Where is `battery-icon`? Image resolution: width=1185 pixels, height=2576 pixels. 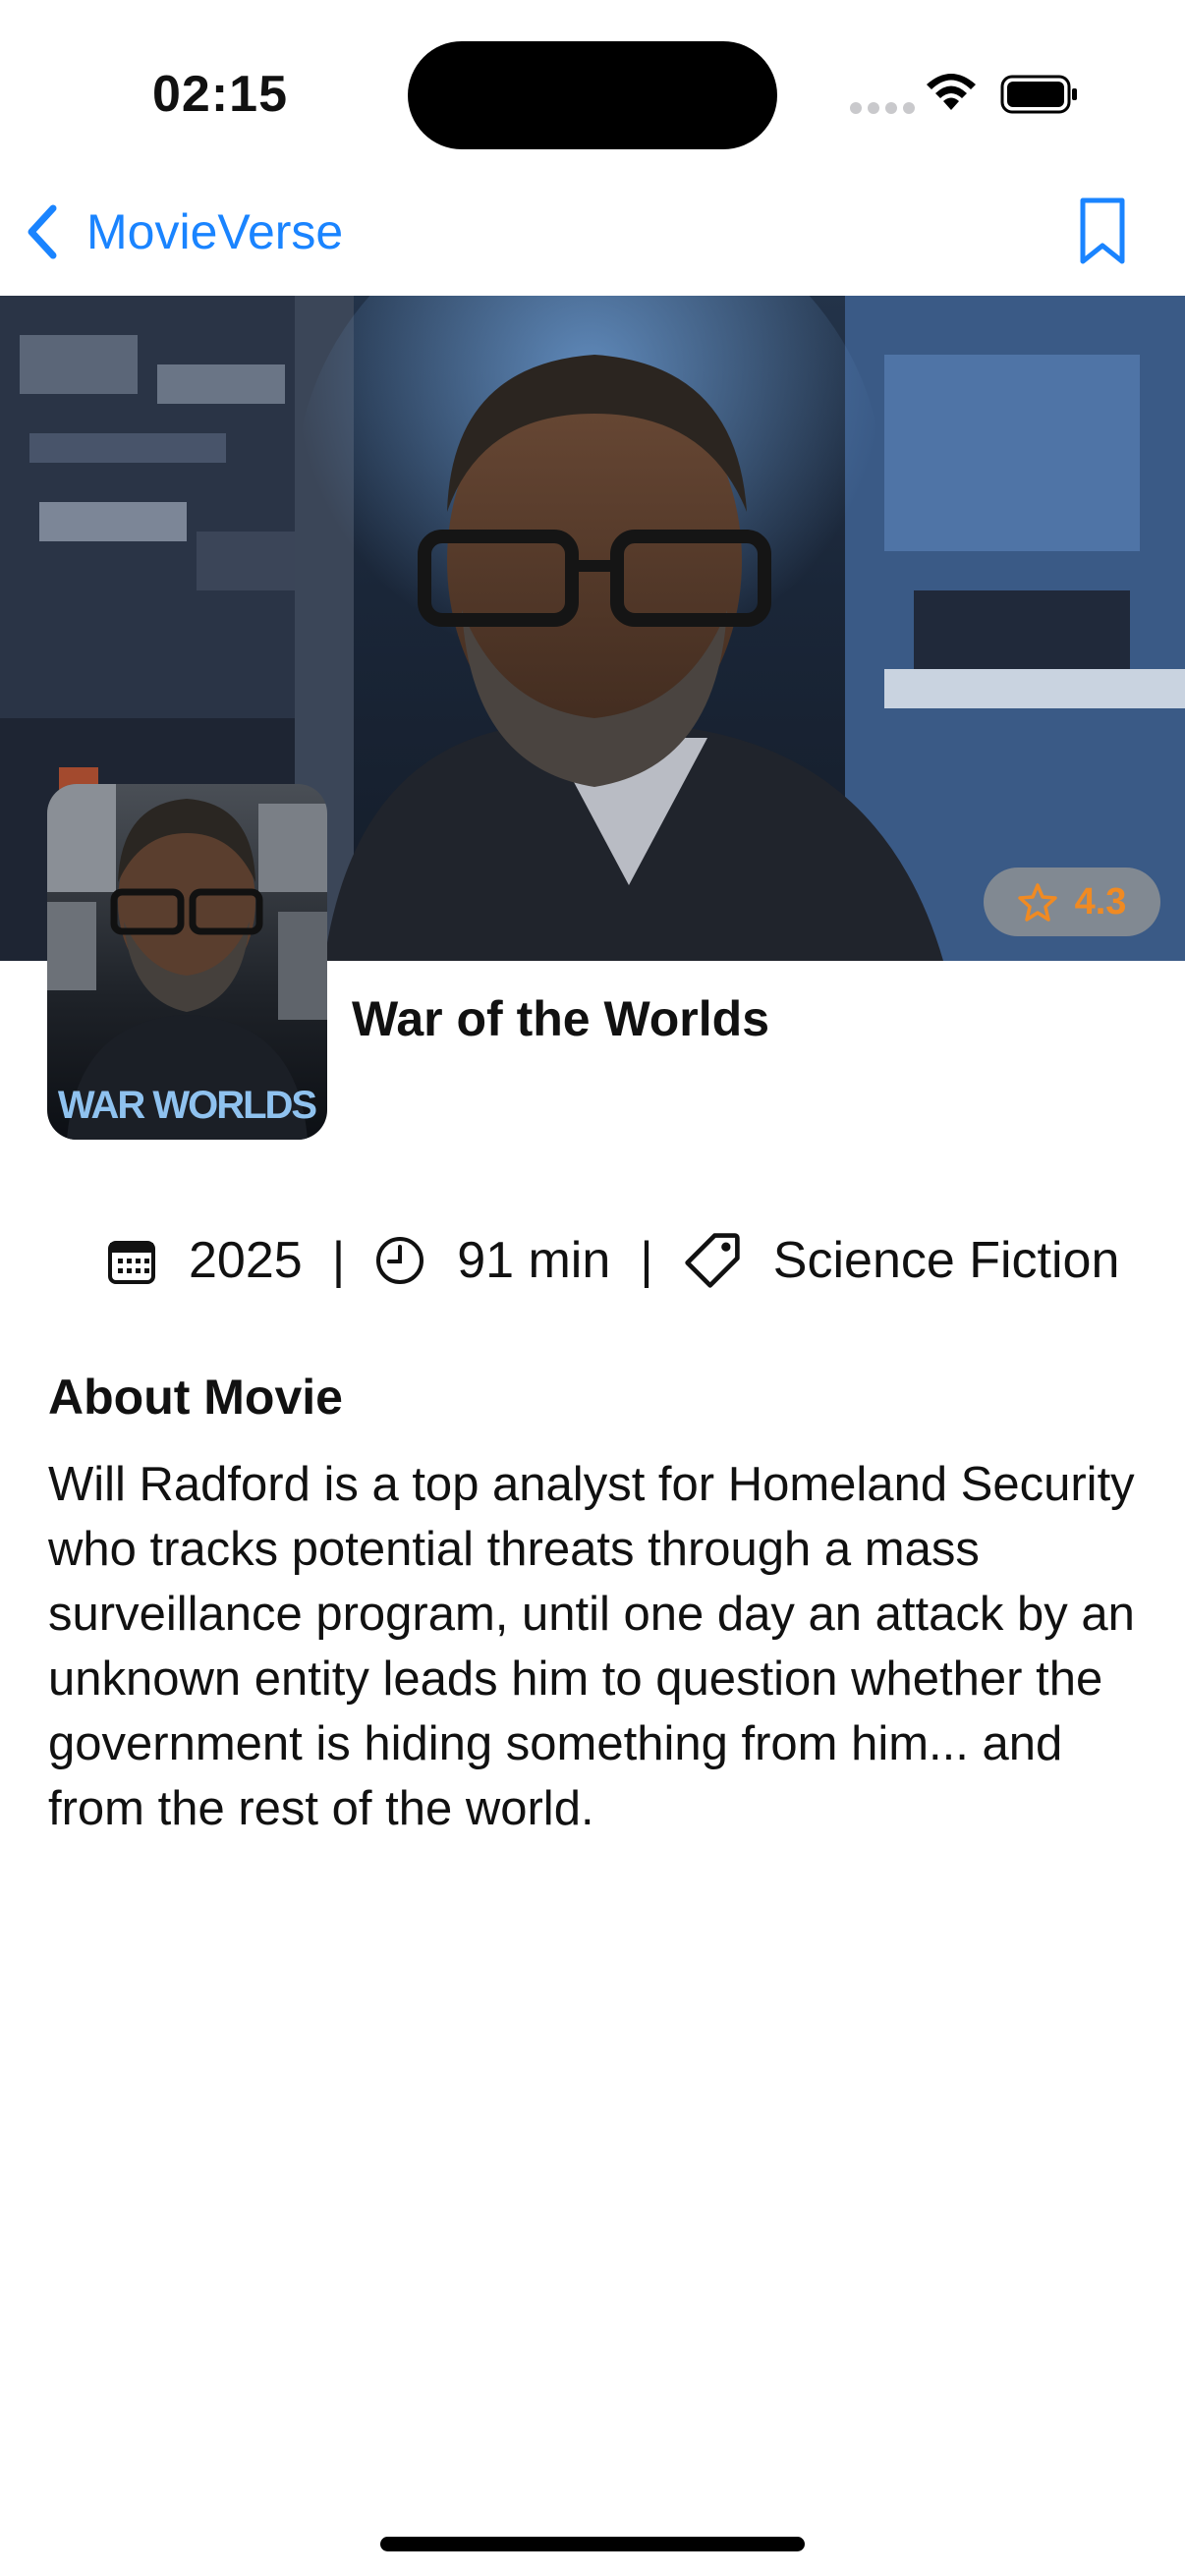 battery-icon is located at coordinates (1038, 94).